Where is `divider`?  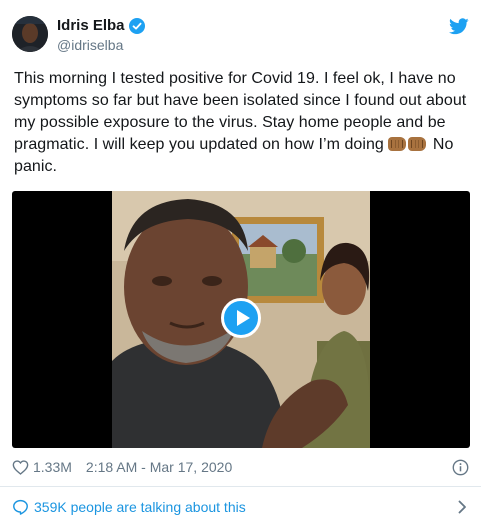 divider is located at coordinates (240, 486).